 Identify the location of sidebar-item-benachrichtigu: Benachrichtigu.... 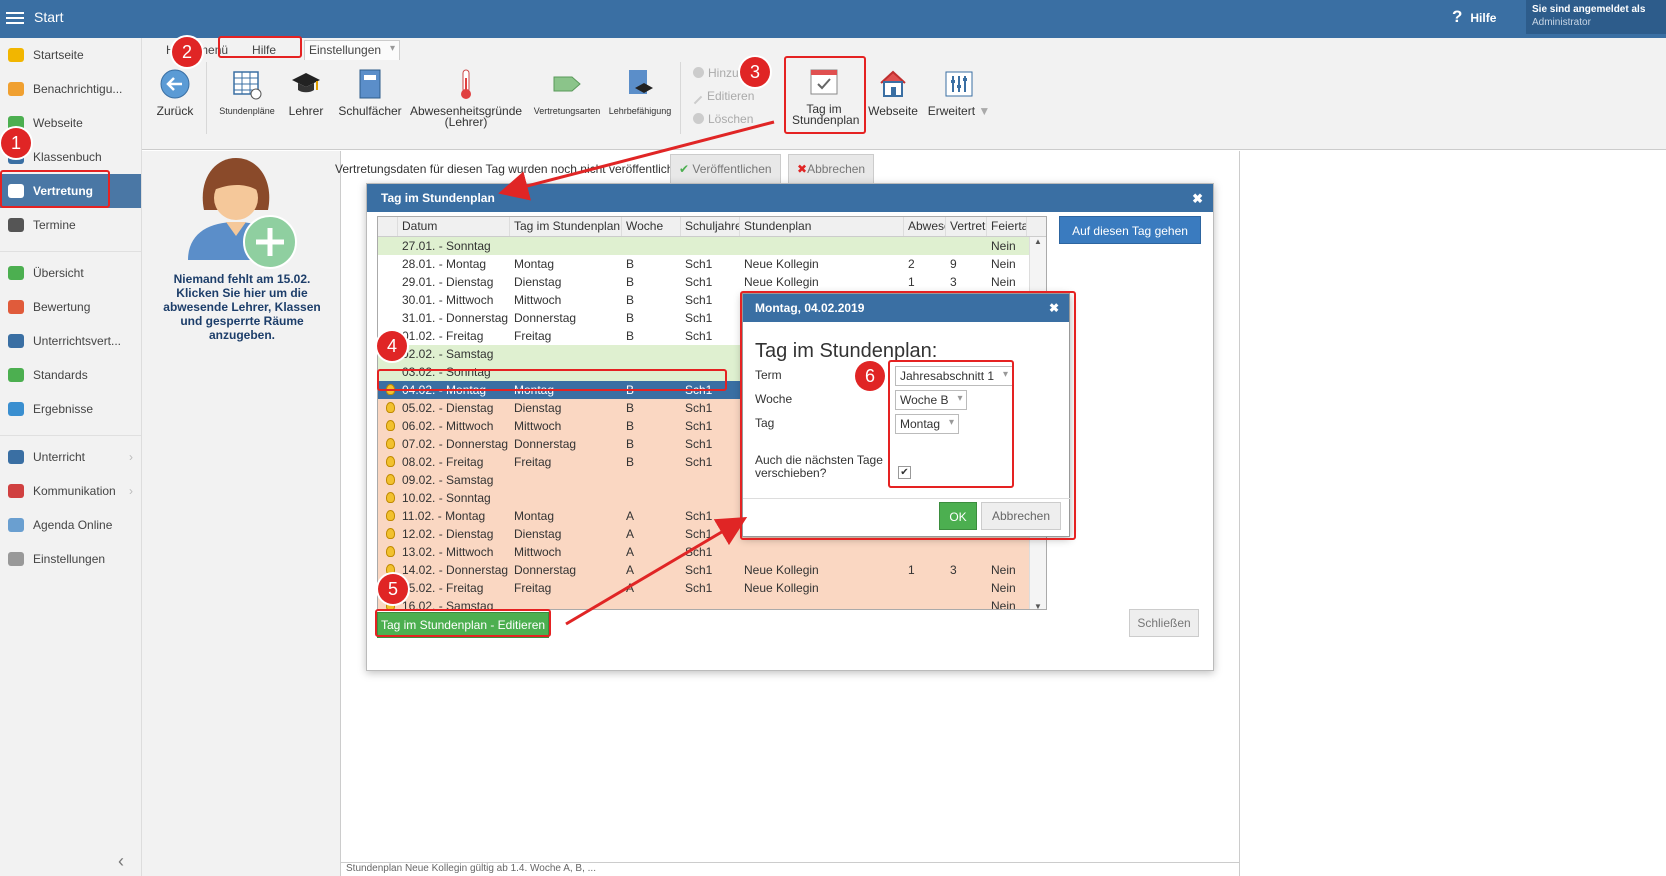
(70, 89).